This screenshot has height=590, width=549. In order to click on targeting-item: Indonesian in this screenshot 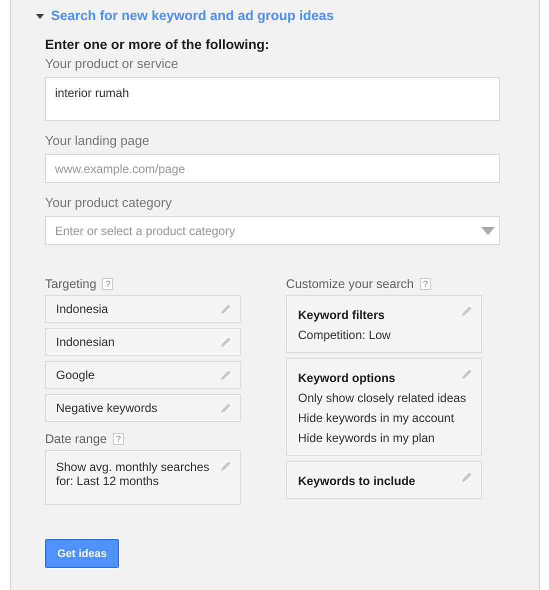, I will do `click(143, 342)`.